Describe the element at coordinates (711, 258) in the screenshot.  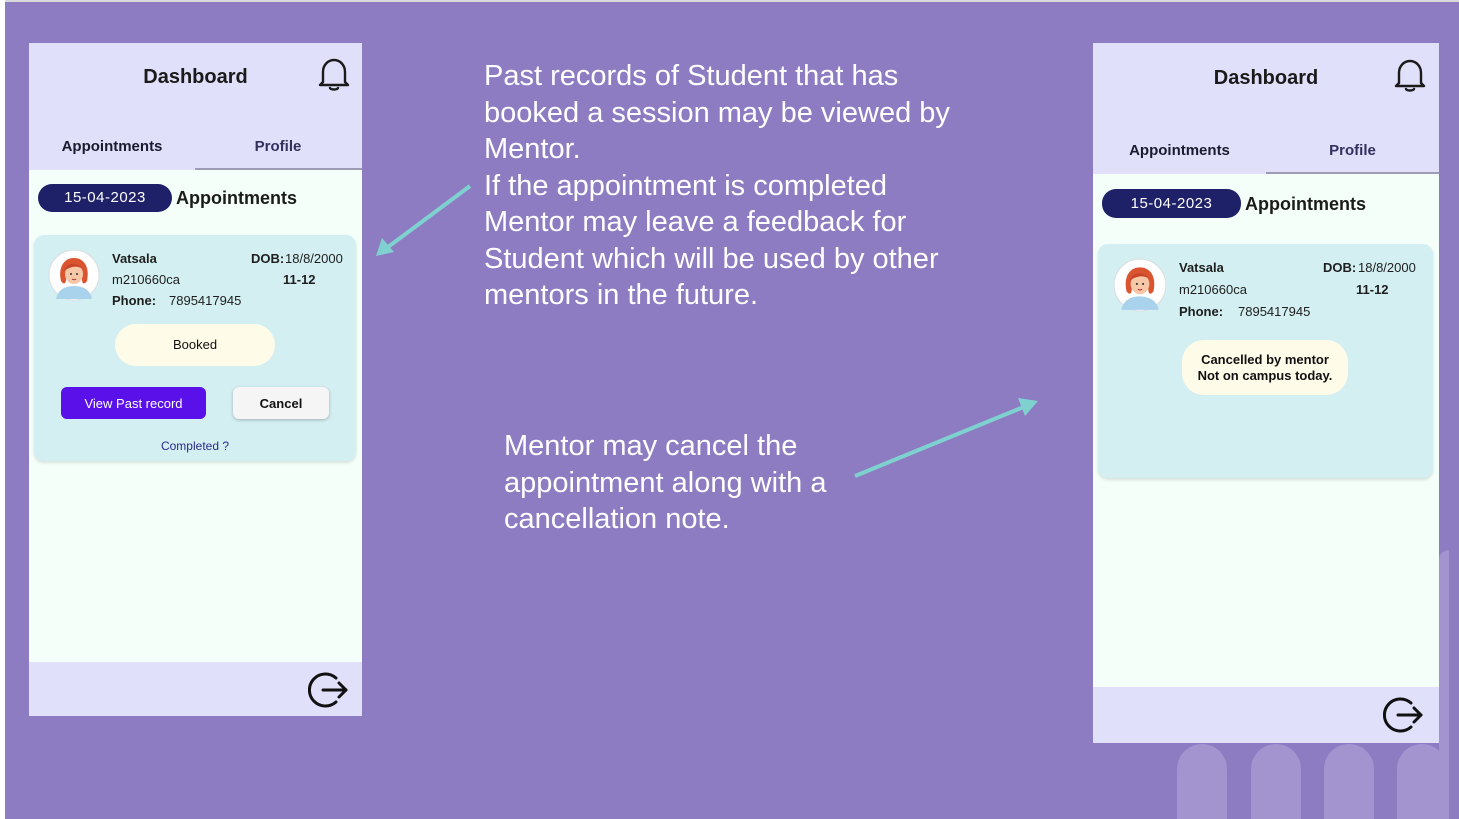
I see `annotation-line: Student which will be used by other` at that location.